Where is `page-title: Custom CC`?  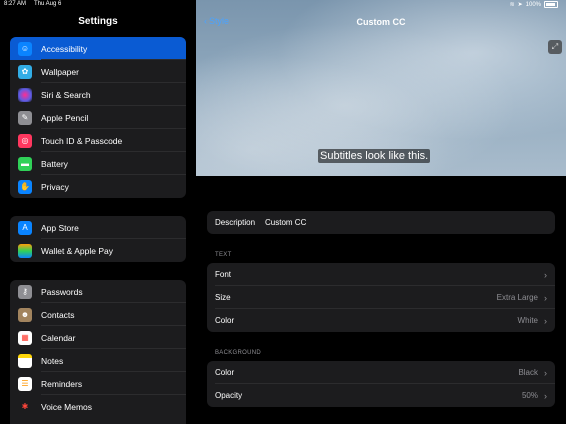 page-title: Custom CC is located at coordinates (381, 22).